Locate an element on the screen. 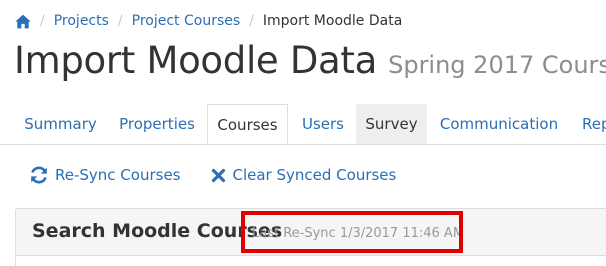  tab-users: Users is located at coordinates (323, 124).